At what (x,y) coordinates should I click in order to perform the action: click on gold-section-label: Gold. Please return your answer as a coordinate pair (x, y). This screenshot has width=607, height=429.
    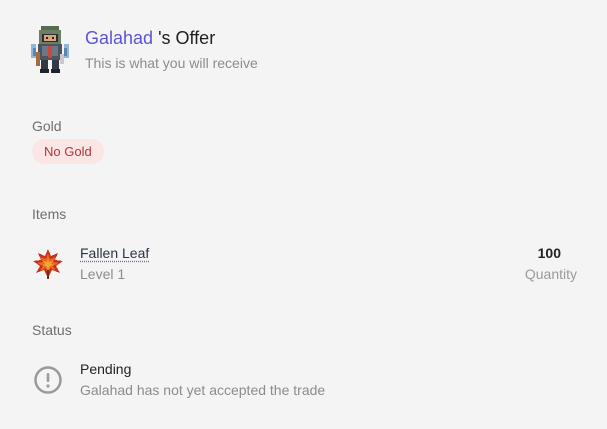
    Looking at the image, I should click on (47, 126).